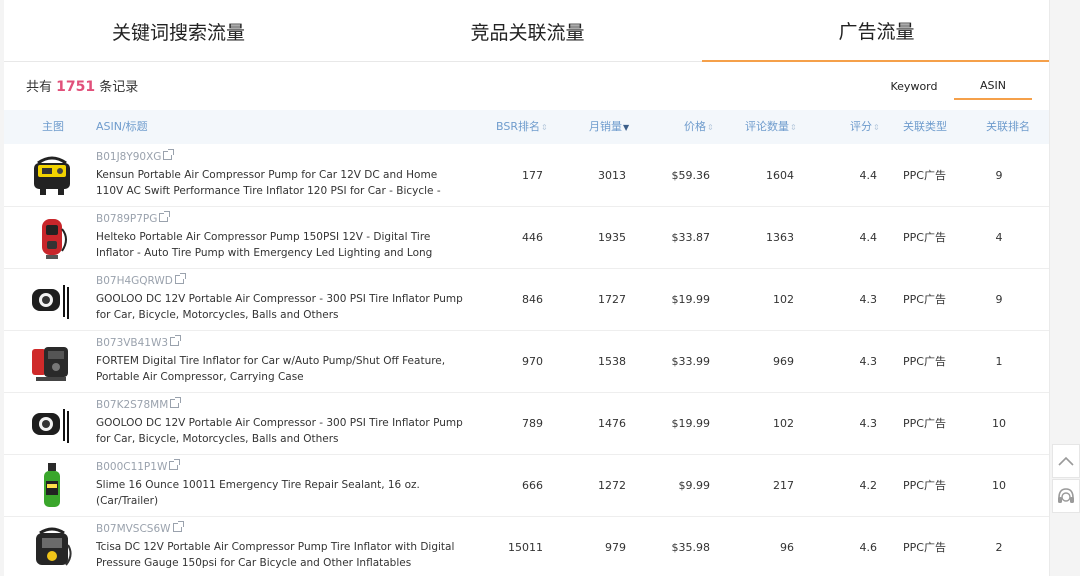  I want to click on helteko-pump-image, so click(52, 238).